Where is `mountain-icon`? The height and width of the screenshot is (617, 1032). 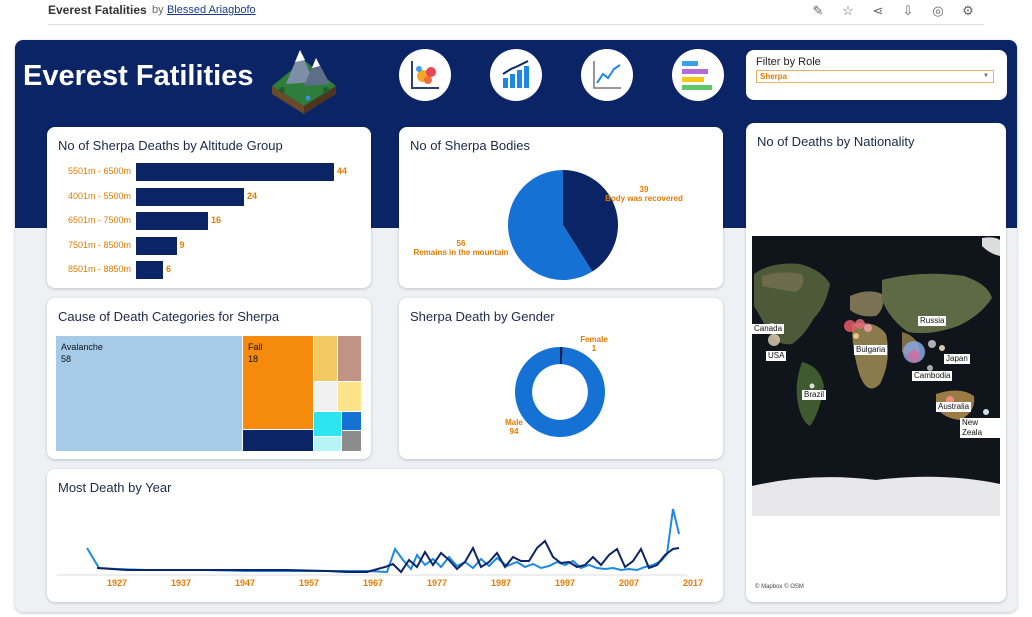
mountain-icon is located at coordinates (304, 82).